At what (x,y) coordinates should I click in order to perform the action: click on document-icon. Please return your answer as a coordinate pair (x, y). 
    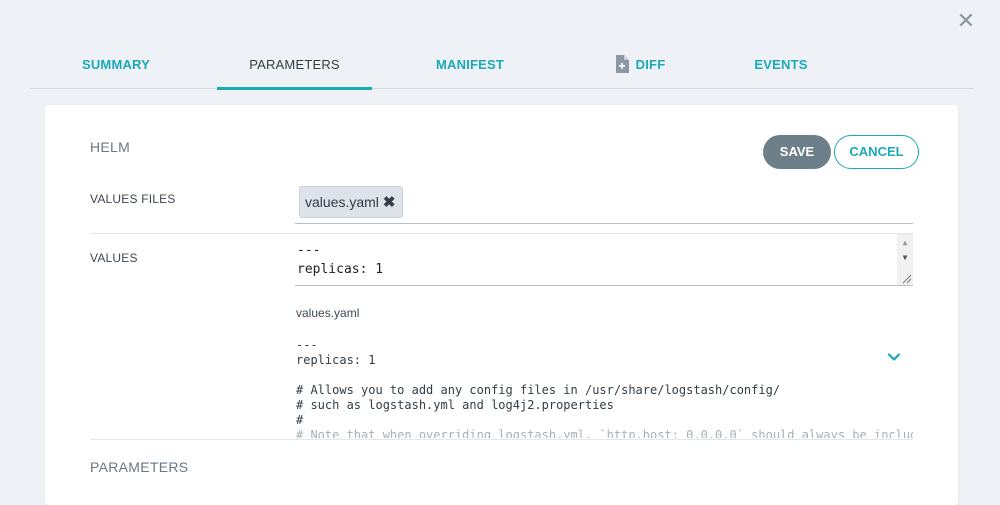
    Looking at the image, I should click on (622, 64).